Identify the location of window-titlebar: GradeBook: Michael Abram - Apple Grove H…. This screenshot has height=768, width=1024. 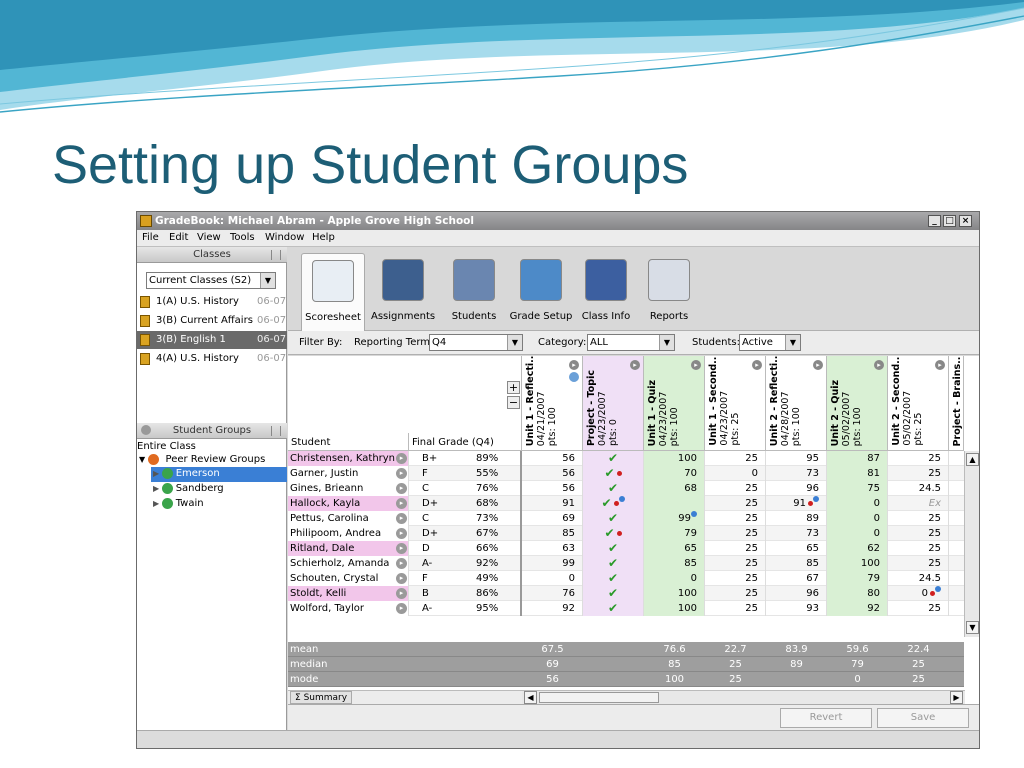
(558, 221).